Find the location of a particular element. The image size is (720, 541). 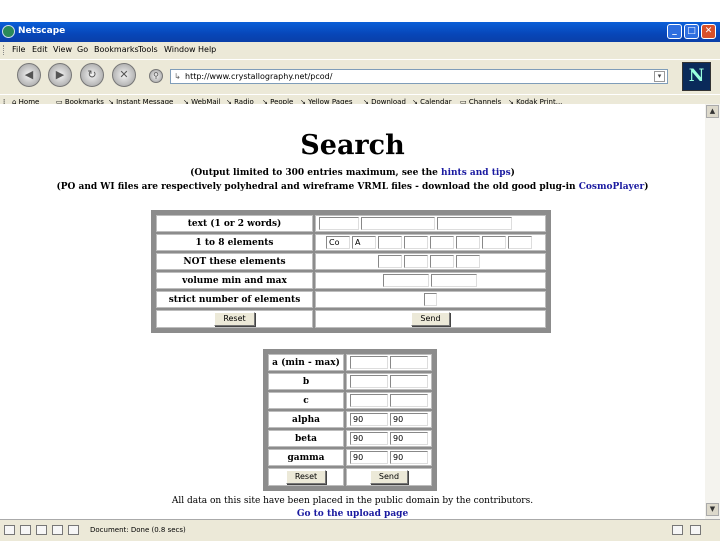

volume-min-input is located at coordinates (406, 280).